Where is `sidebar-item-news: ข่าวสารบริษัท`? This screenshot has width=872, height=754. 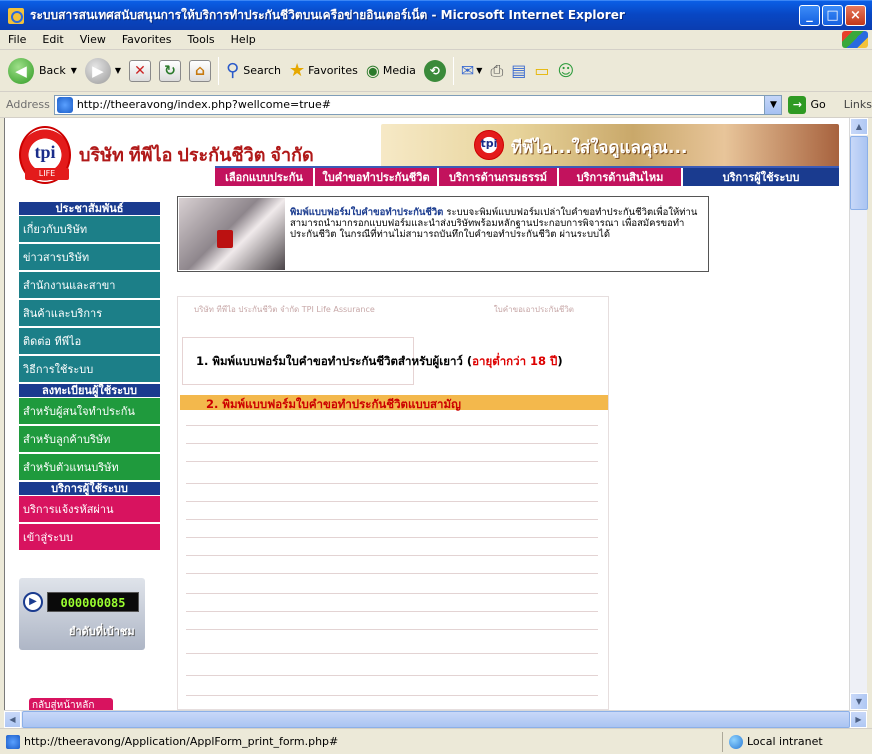
sidebar-item-news: ข่าวสารบริษัท is located at coordinates (89, 258).